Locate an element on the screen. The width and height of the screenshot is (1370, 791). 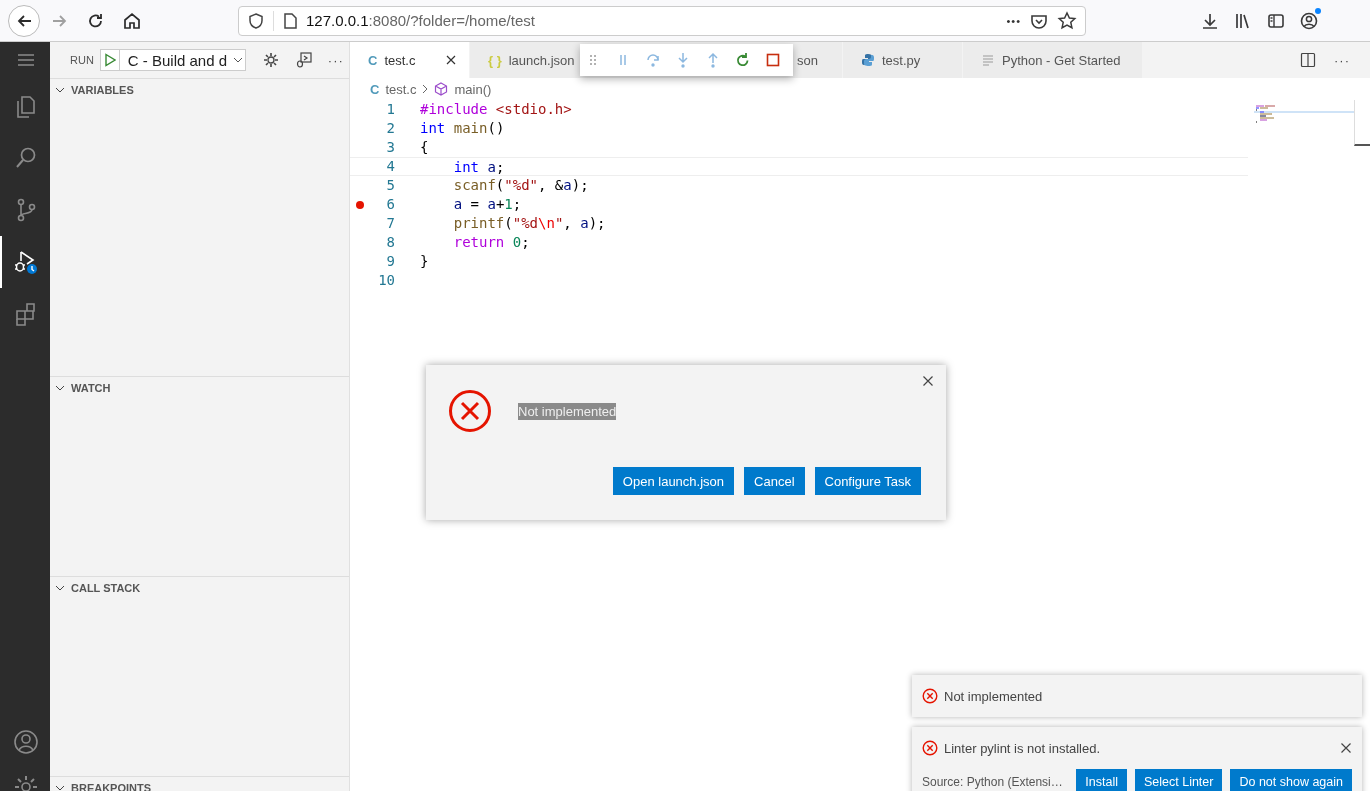
python-icon is located at coordinates (868, 60).